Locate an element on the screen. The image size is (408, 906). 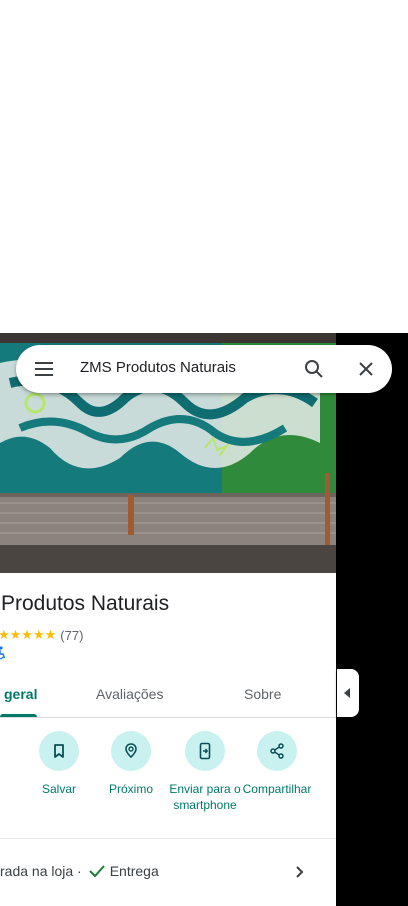
send-to-phone-icon is located at coordinates (205, 751).